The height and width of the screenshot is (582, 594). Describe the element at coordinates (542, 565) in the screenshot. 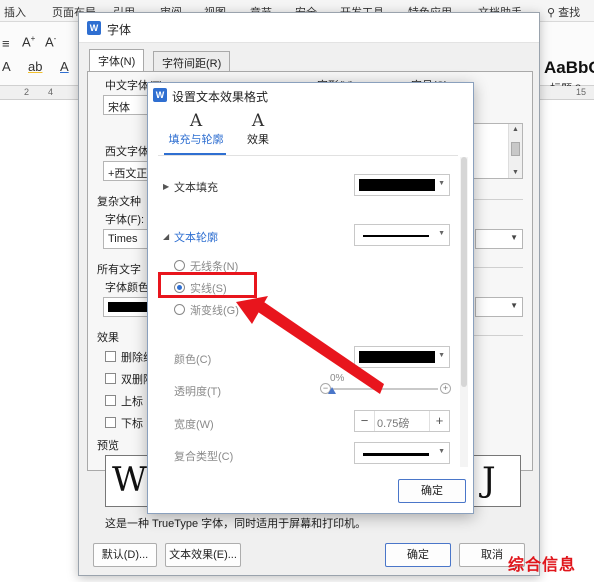

I see `watermark-text: 综合信息` at that location.